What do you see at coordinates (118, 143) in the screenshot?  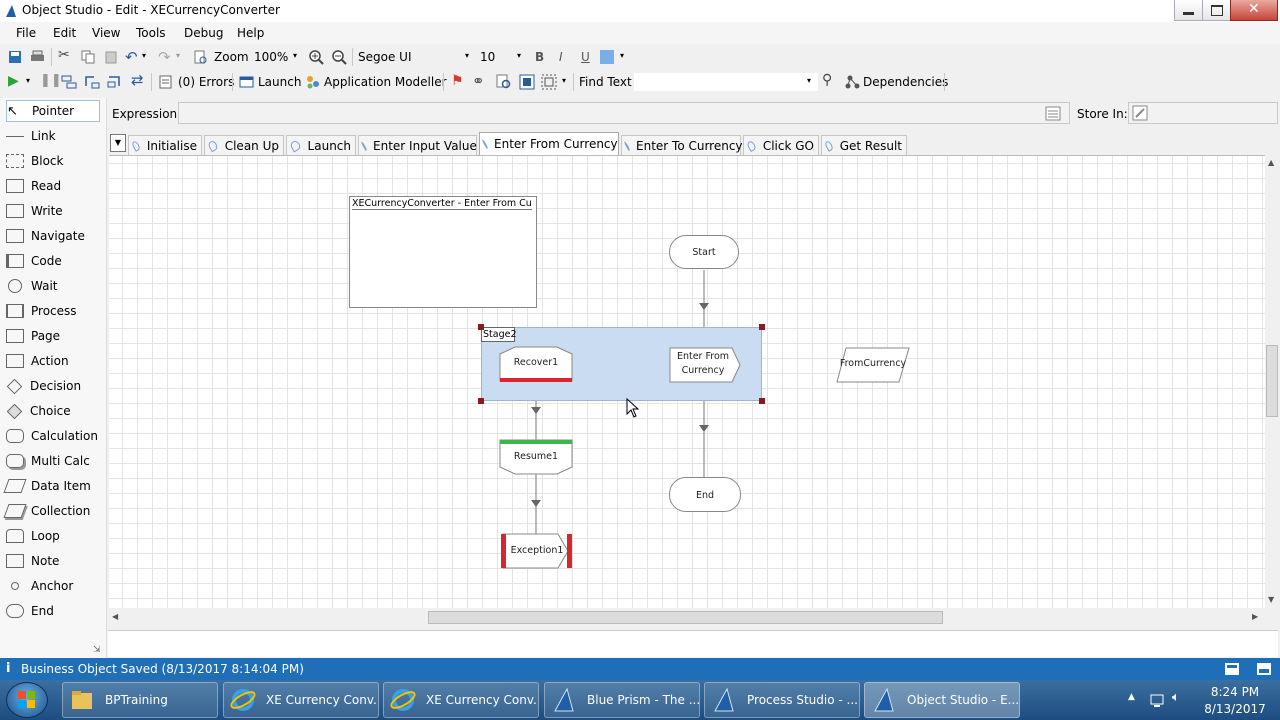 I see `tabs-dropdown-icon: ▼` at bounding box center [118, 143].